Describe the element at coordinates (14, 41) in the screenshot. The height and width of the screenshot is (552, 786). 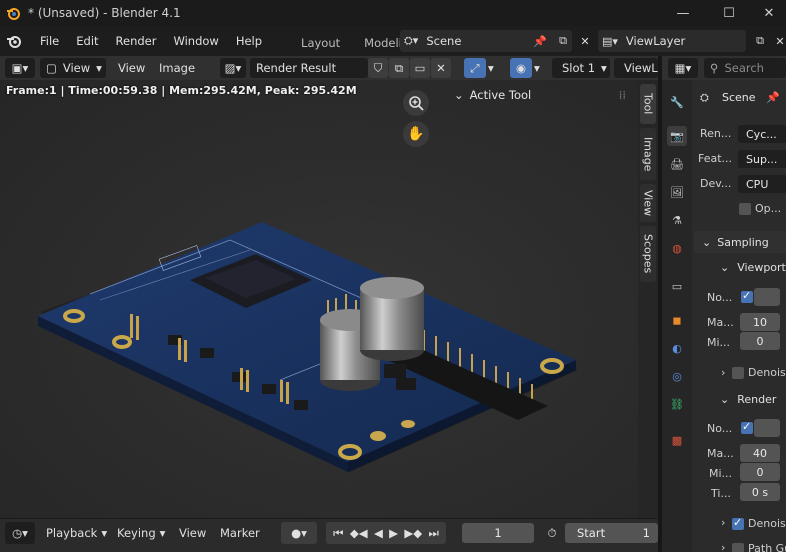
I see `blender-menu-icon` at that location.